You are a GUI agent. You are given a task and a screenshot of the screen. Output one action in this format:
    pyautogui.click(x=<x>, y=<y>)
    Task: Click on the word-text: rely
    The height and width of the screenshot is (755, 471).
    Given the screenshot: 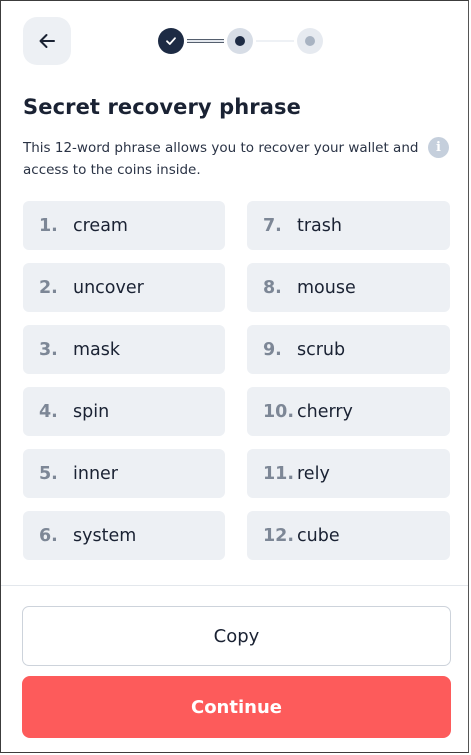 What is the action you would take?
    pyautogui.click(x=313, y=473)
    